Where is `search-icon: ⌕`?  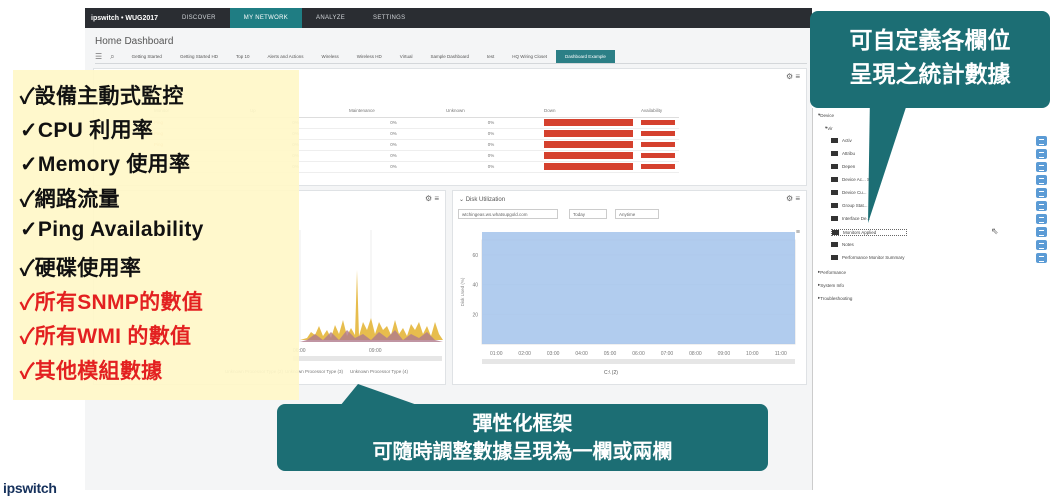 search-icon: ⌕ is located at coordinates (112, 57).